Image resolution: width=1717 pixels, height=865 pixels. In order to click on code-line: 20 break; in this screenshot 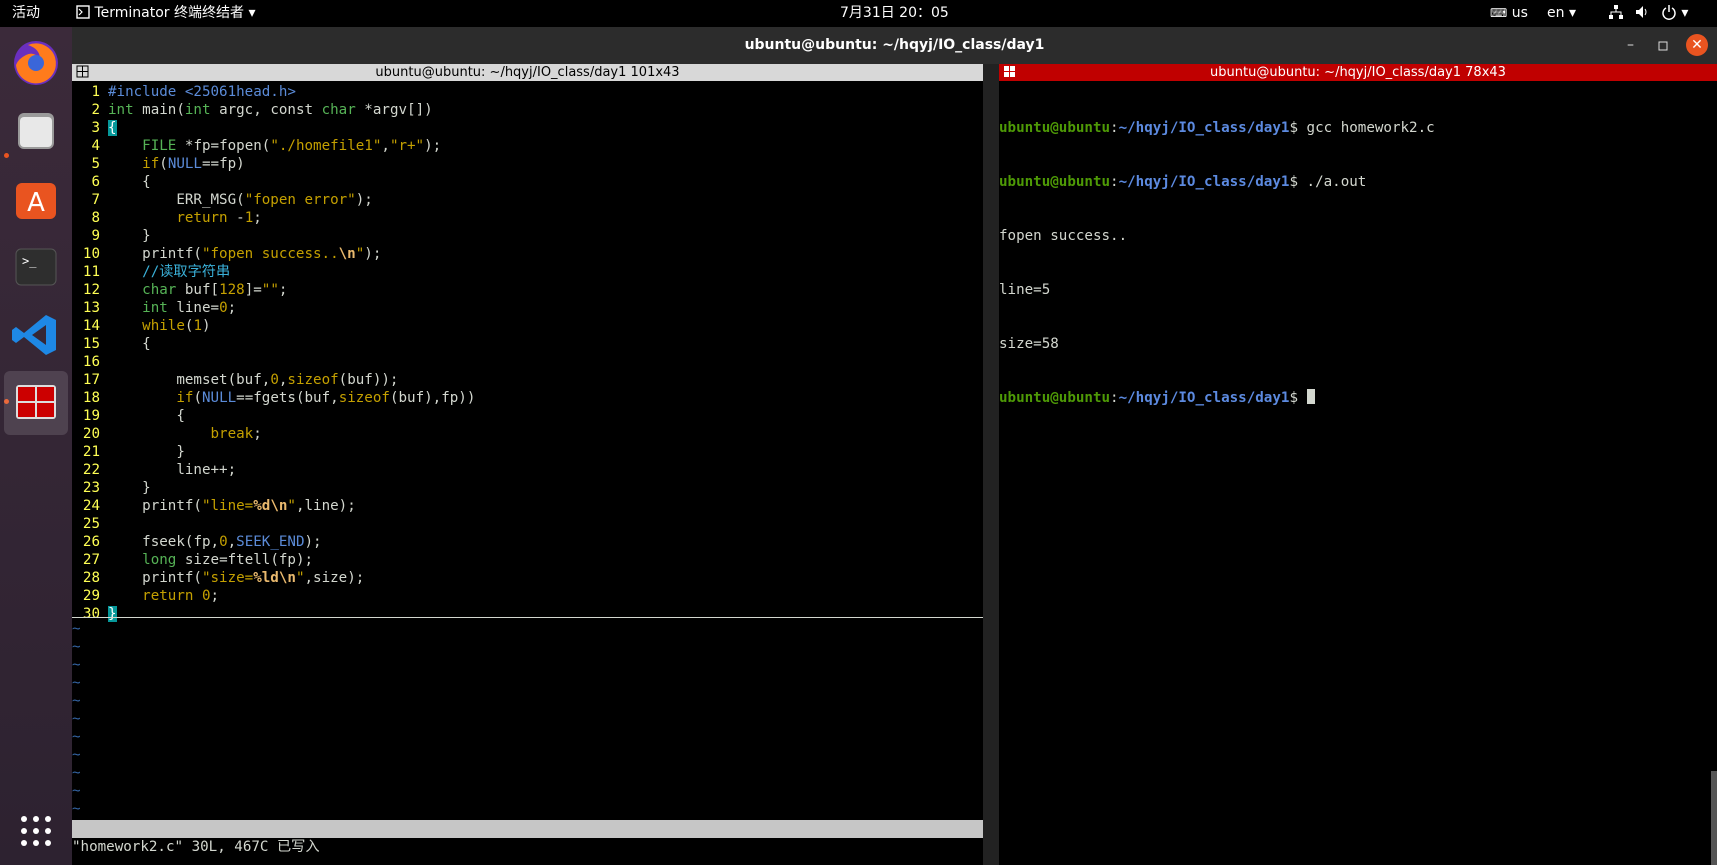, I will do `click(172, 434)`.